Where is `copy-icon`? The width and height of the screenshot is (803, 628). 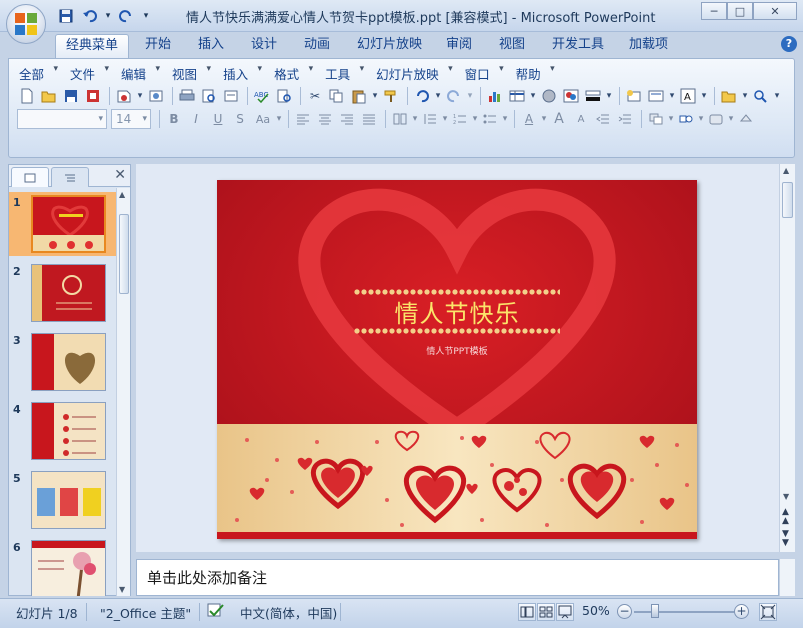 copy-icon is located at coordinates (337, 96).